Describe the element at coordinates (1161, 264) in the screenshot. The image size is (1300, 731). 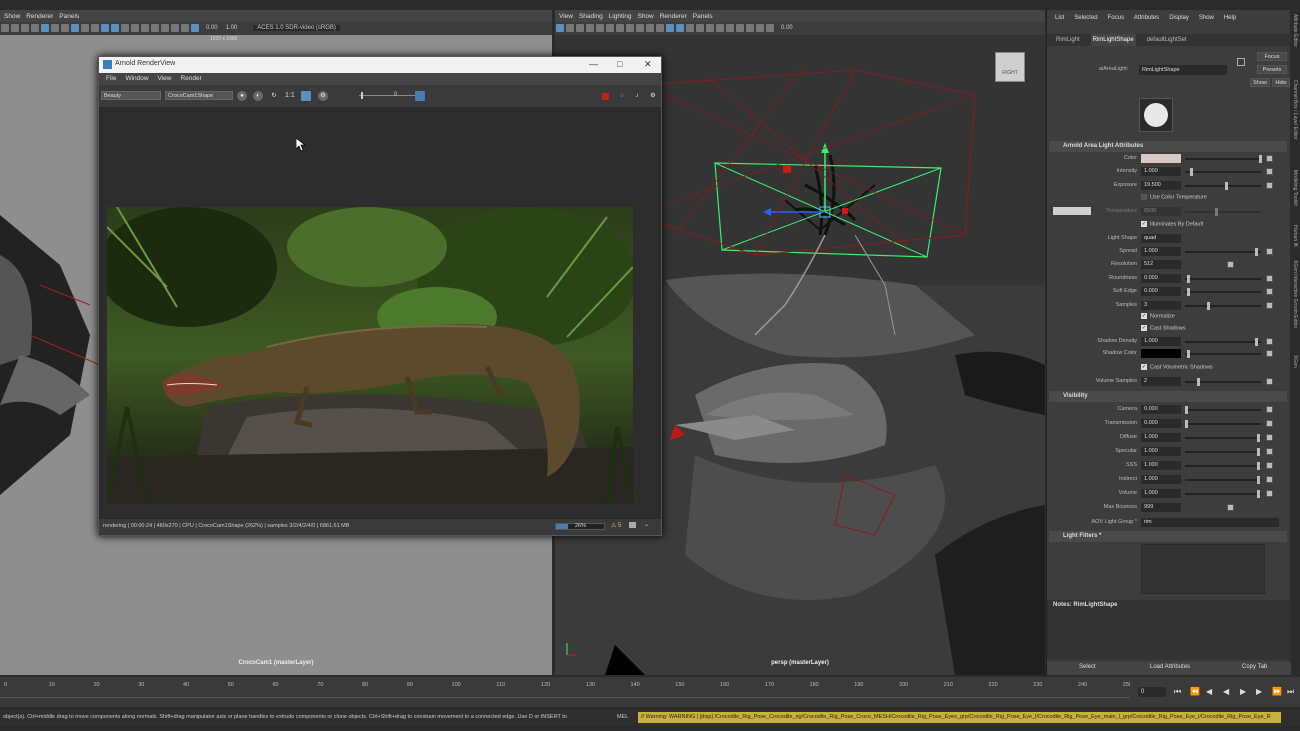
I see `resolution-field: 512` at that location.